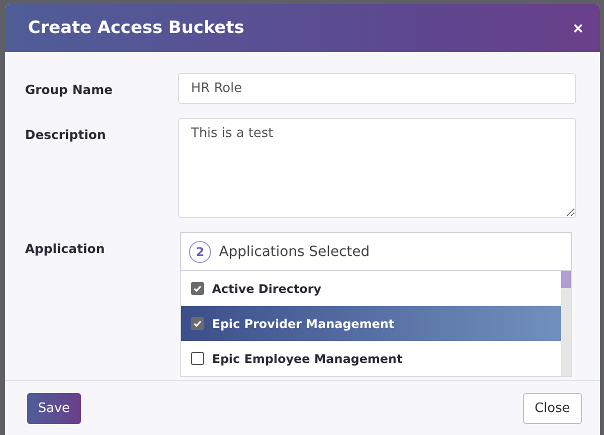 This screenshot has width=604, height=435. Describe the element at coordinates (200, 251) in the screenshot. I see `count-badge: 2` at that location.